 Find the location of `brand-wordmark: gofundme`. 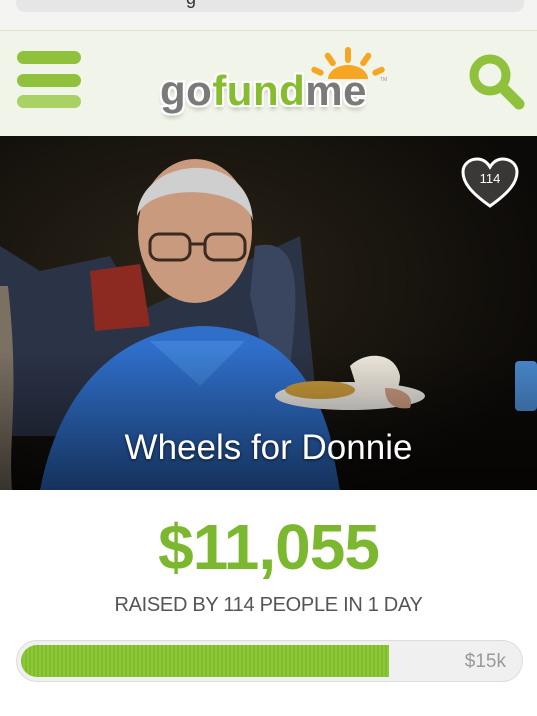

brand-wordmark: gofundme is located at coordinates (263, 91).